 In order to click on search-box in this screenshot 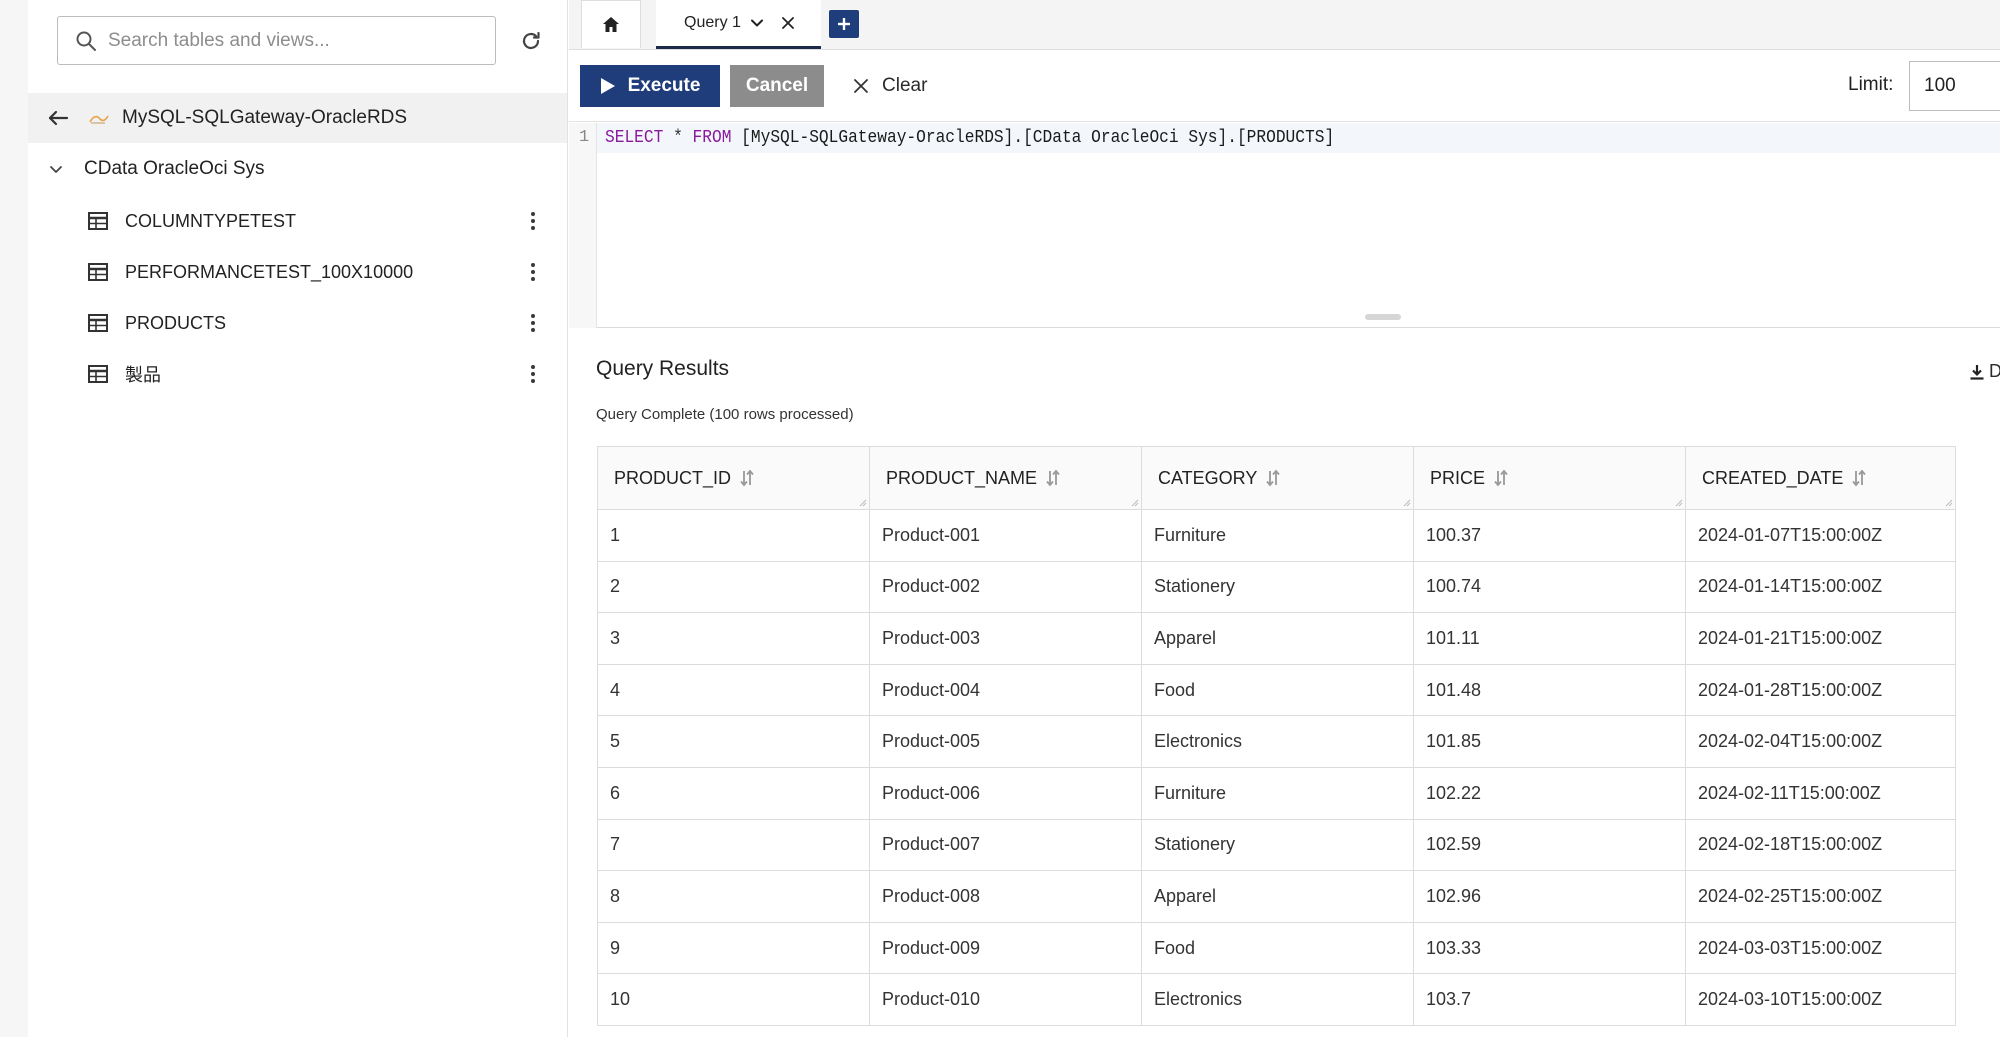, I will do `click(276, 40)`.